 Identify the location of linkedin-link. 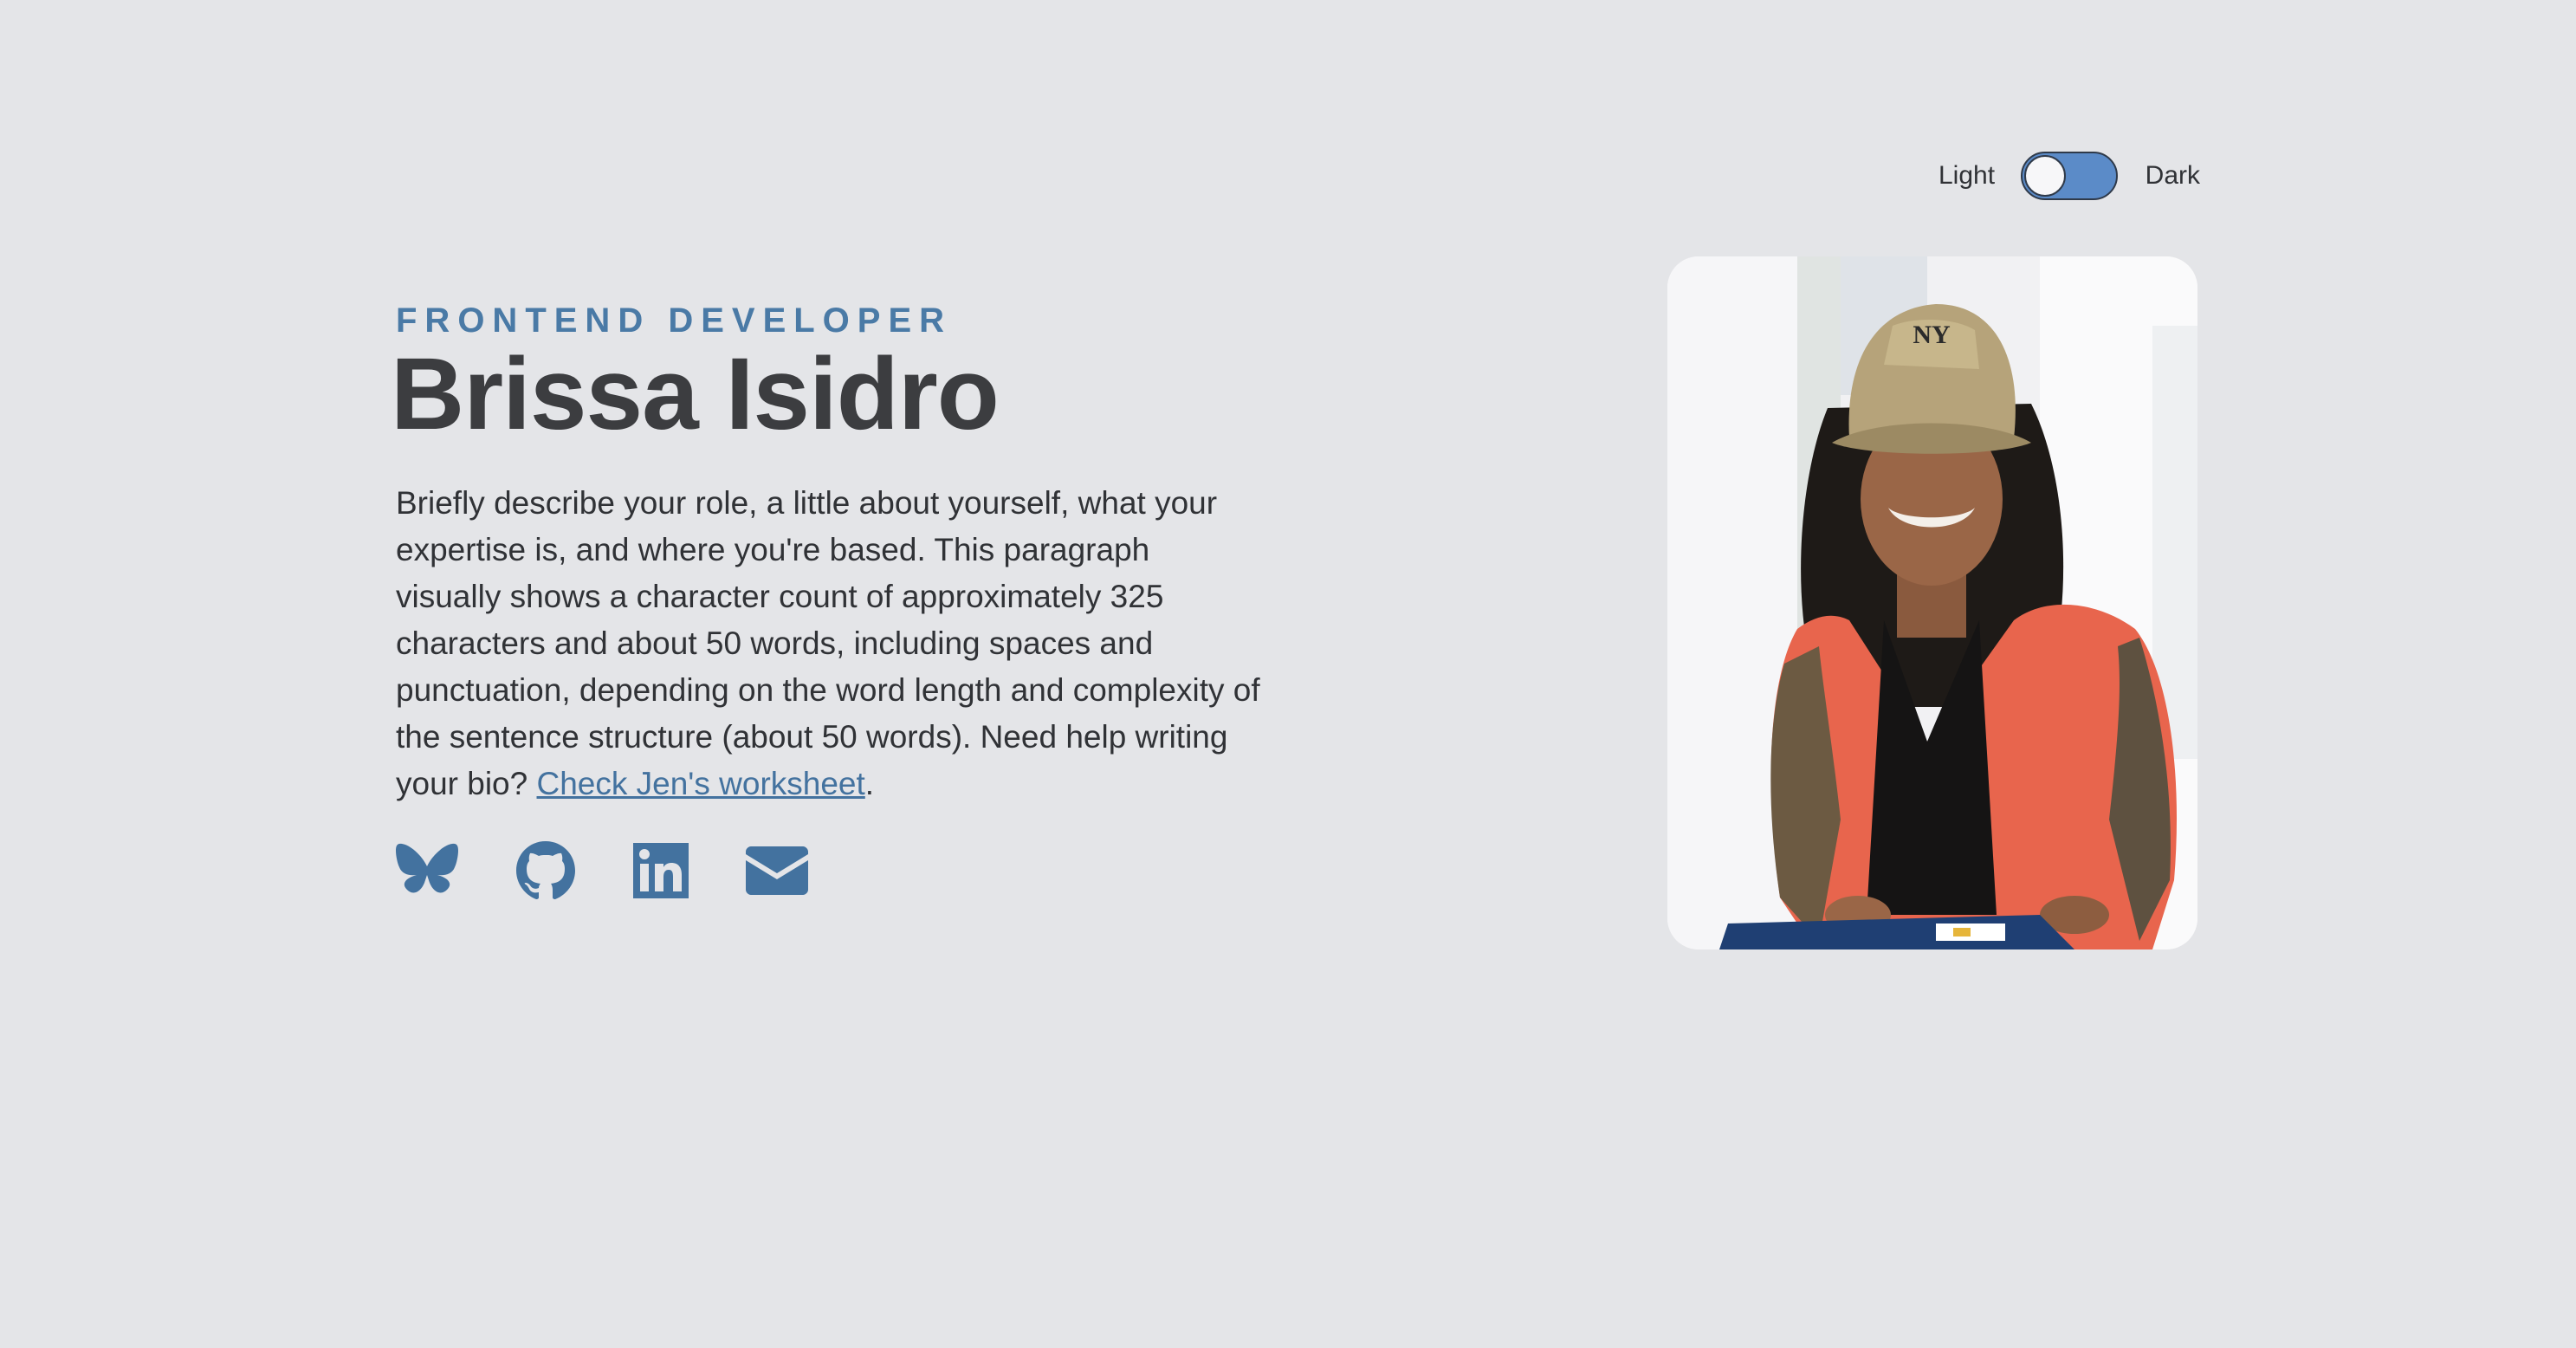
(661, 870).